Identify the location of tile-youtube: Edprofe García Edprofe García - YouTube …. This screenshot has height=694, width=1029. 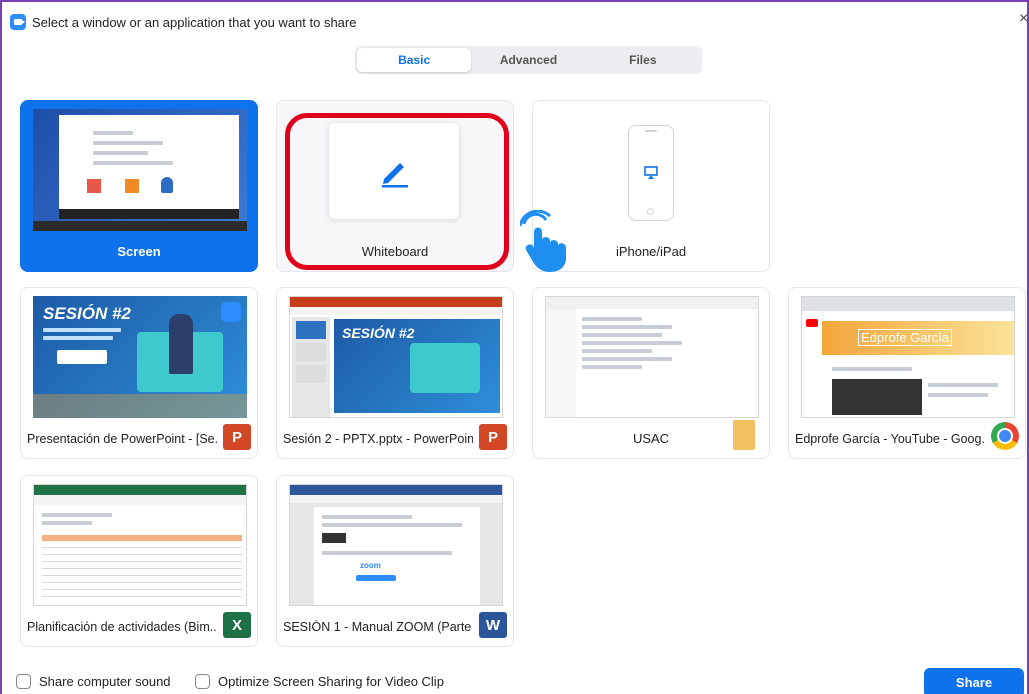
(907, 373).